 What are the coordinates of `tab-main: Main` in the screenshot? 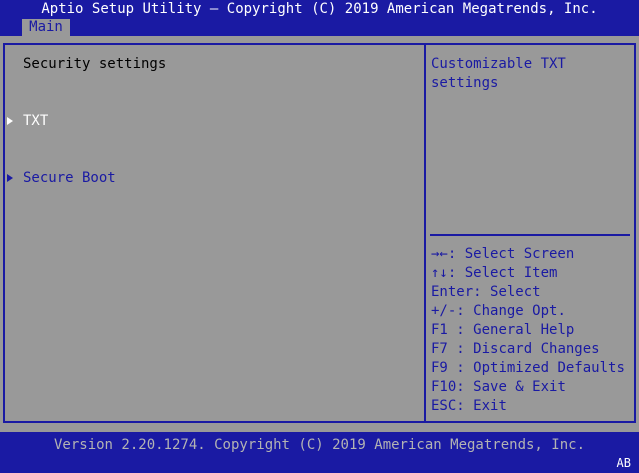 It's located at (46, 27).